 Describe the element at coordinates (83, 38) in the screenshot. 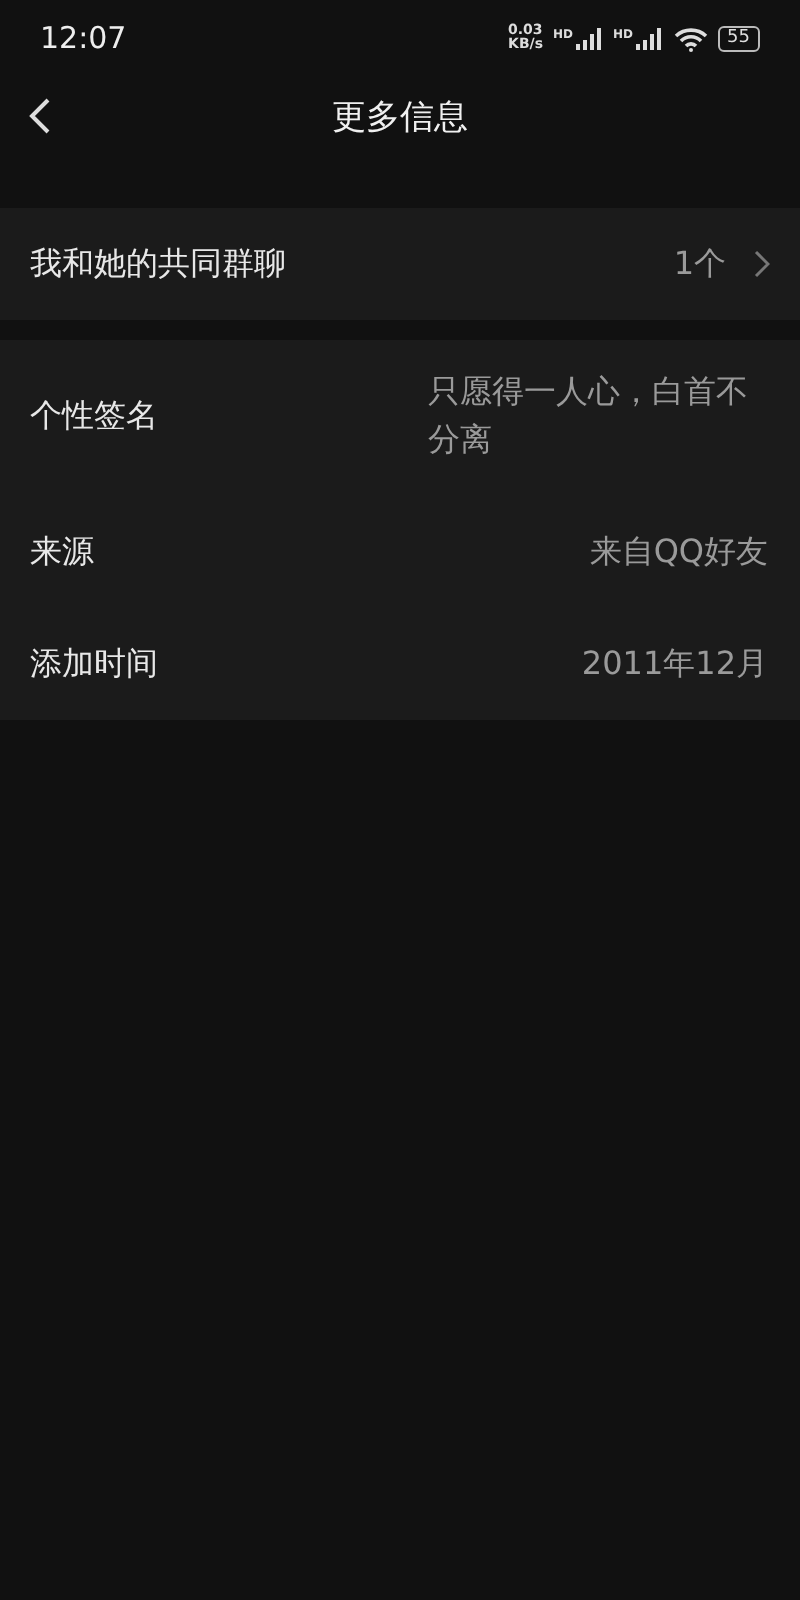

I see `status-time: 12:07` at that location.